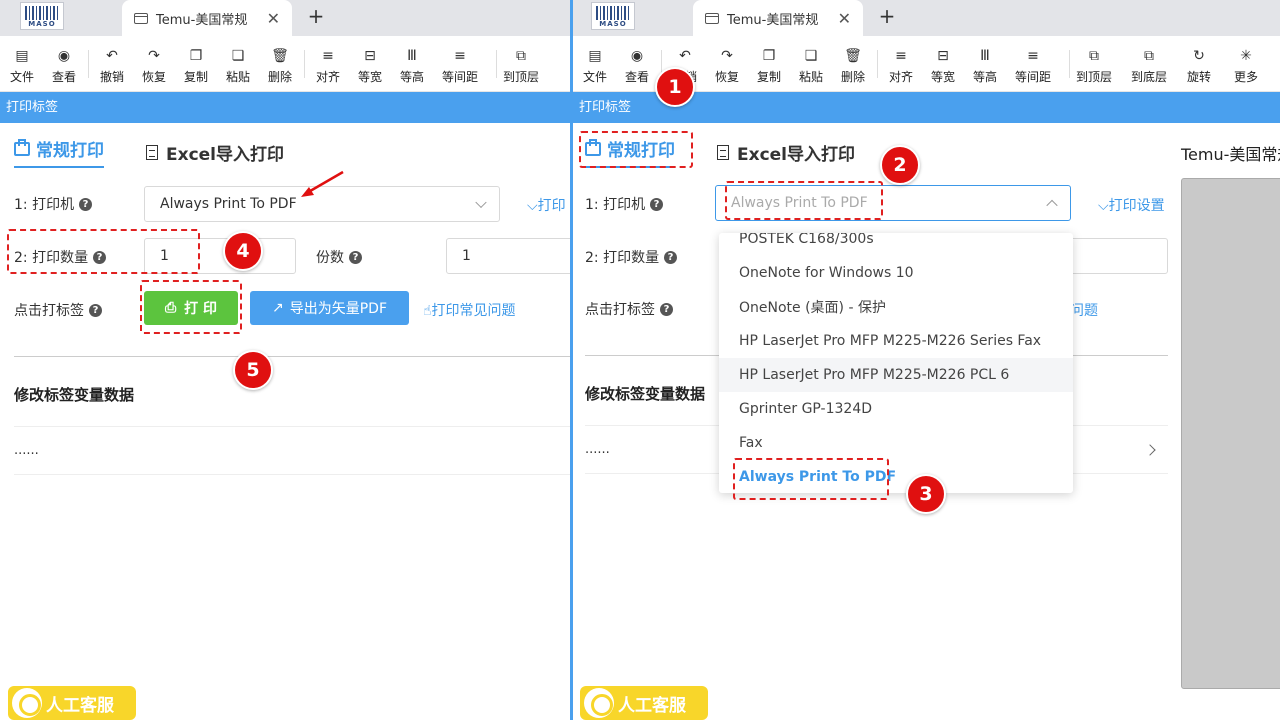 This screenshot has height=720, width=1280. What do you see at coordinates (896, 273) in the screenshot?
I see `printer-option: OneNote for Windows 10` at bounding box center [896, 273].